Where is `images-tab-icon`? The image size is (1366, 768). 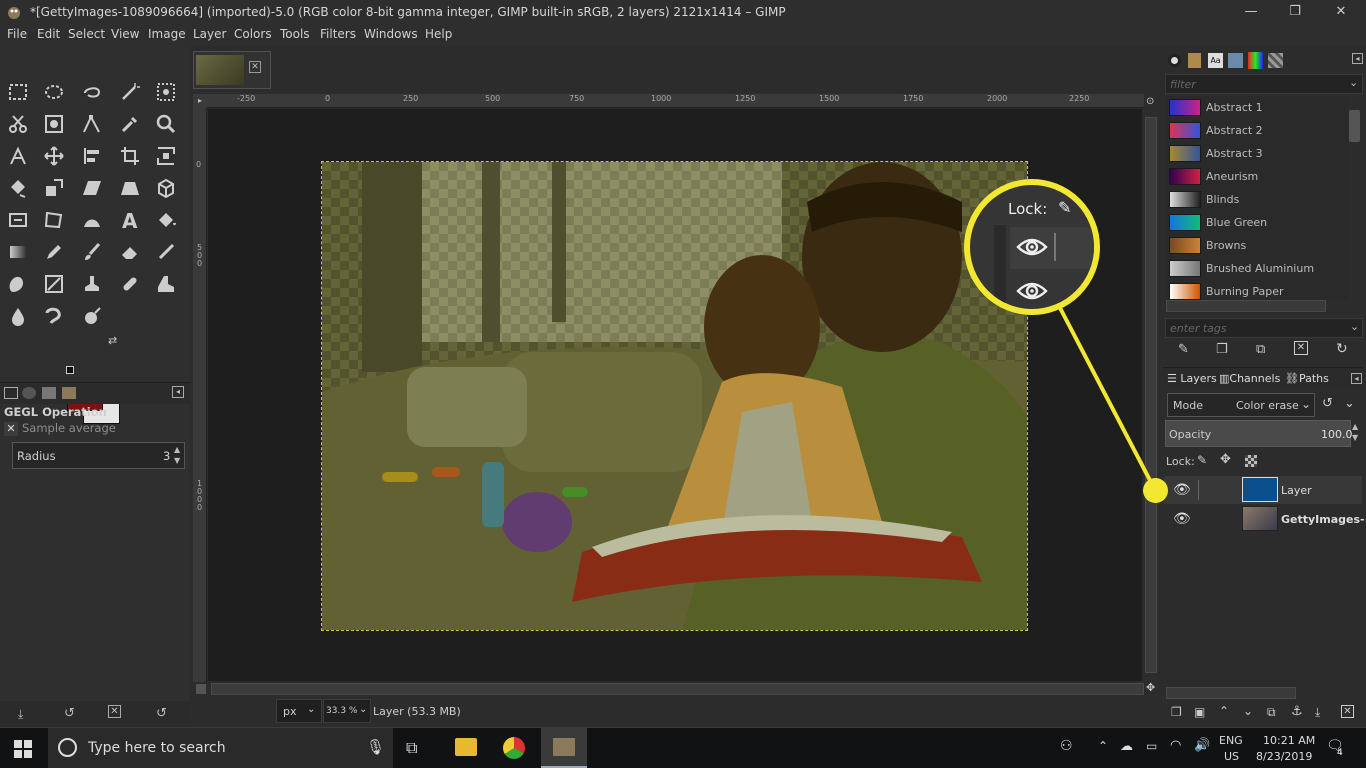
images-tab-icon is located at coordinates (69, 393).